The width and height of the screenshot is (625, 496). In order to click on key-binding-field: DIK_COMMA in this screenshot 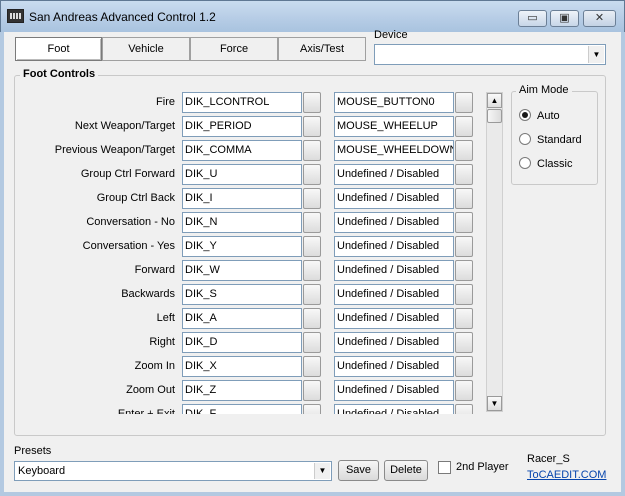, I will do `click(242, 150)`.